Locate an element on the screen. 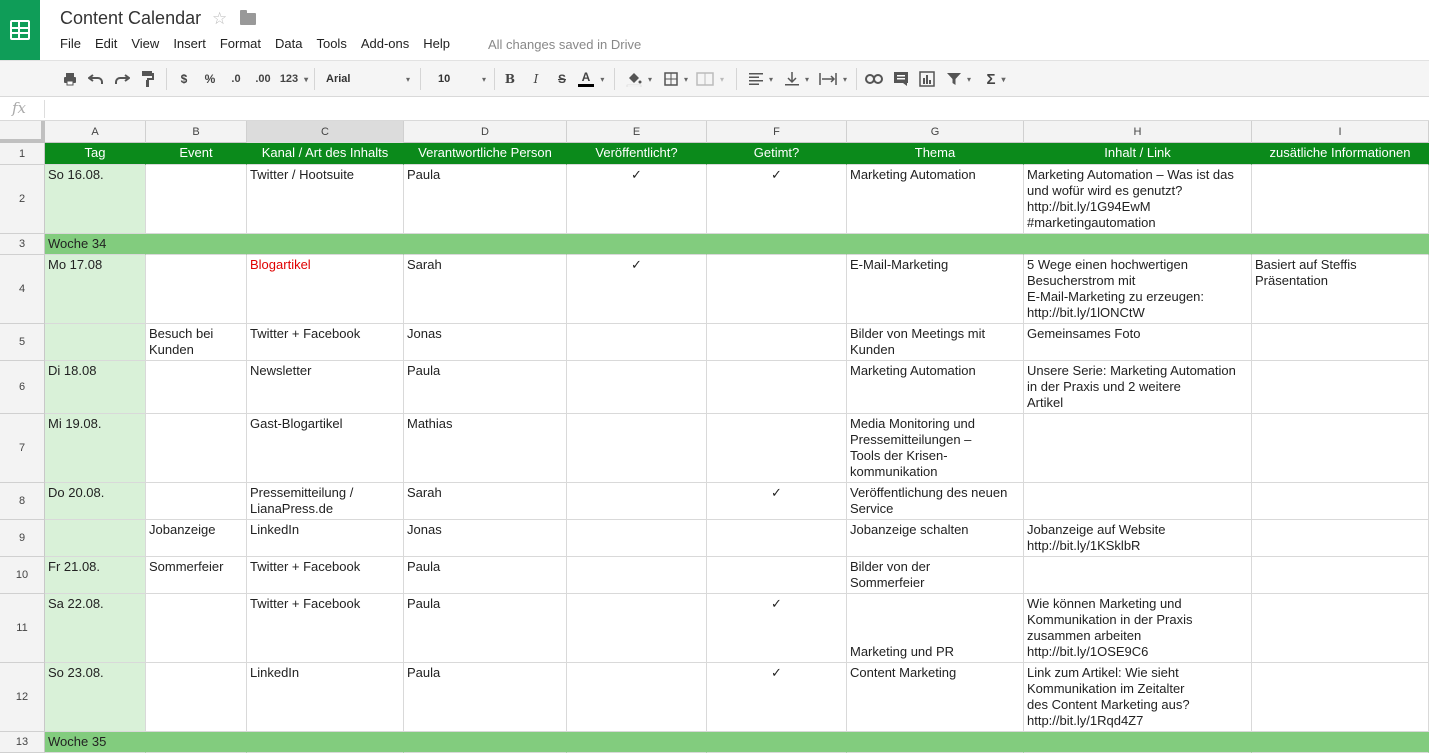  header-cell: Tag is located at coordinates (95, 154).